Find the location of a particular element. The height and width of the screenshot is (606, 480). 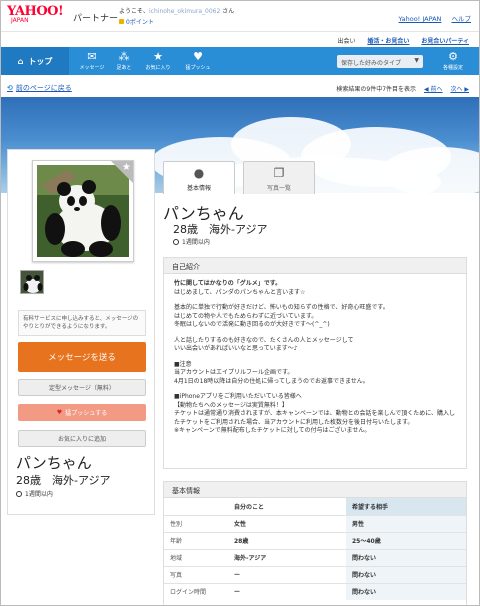

nav-top-button: ⌂ トップ is located at coordinates (35, 61).